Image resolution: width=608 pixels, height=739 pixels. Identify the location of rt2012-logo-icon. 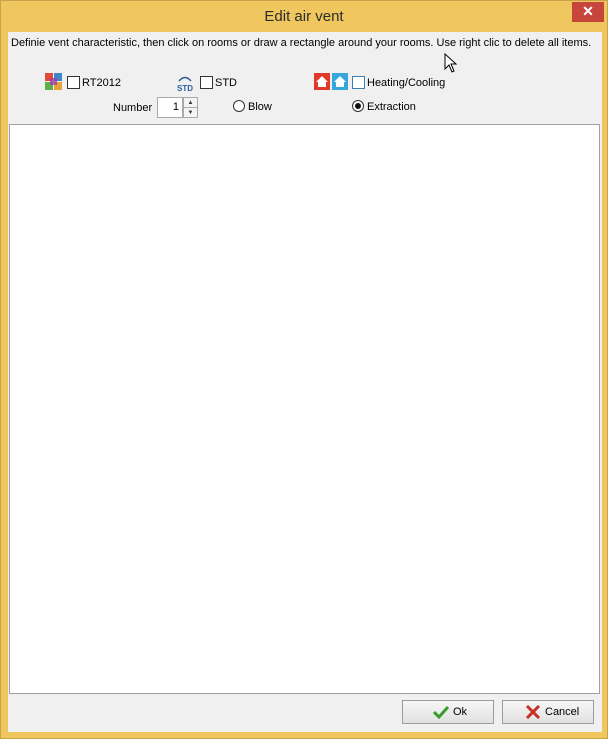
(53, 81).